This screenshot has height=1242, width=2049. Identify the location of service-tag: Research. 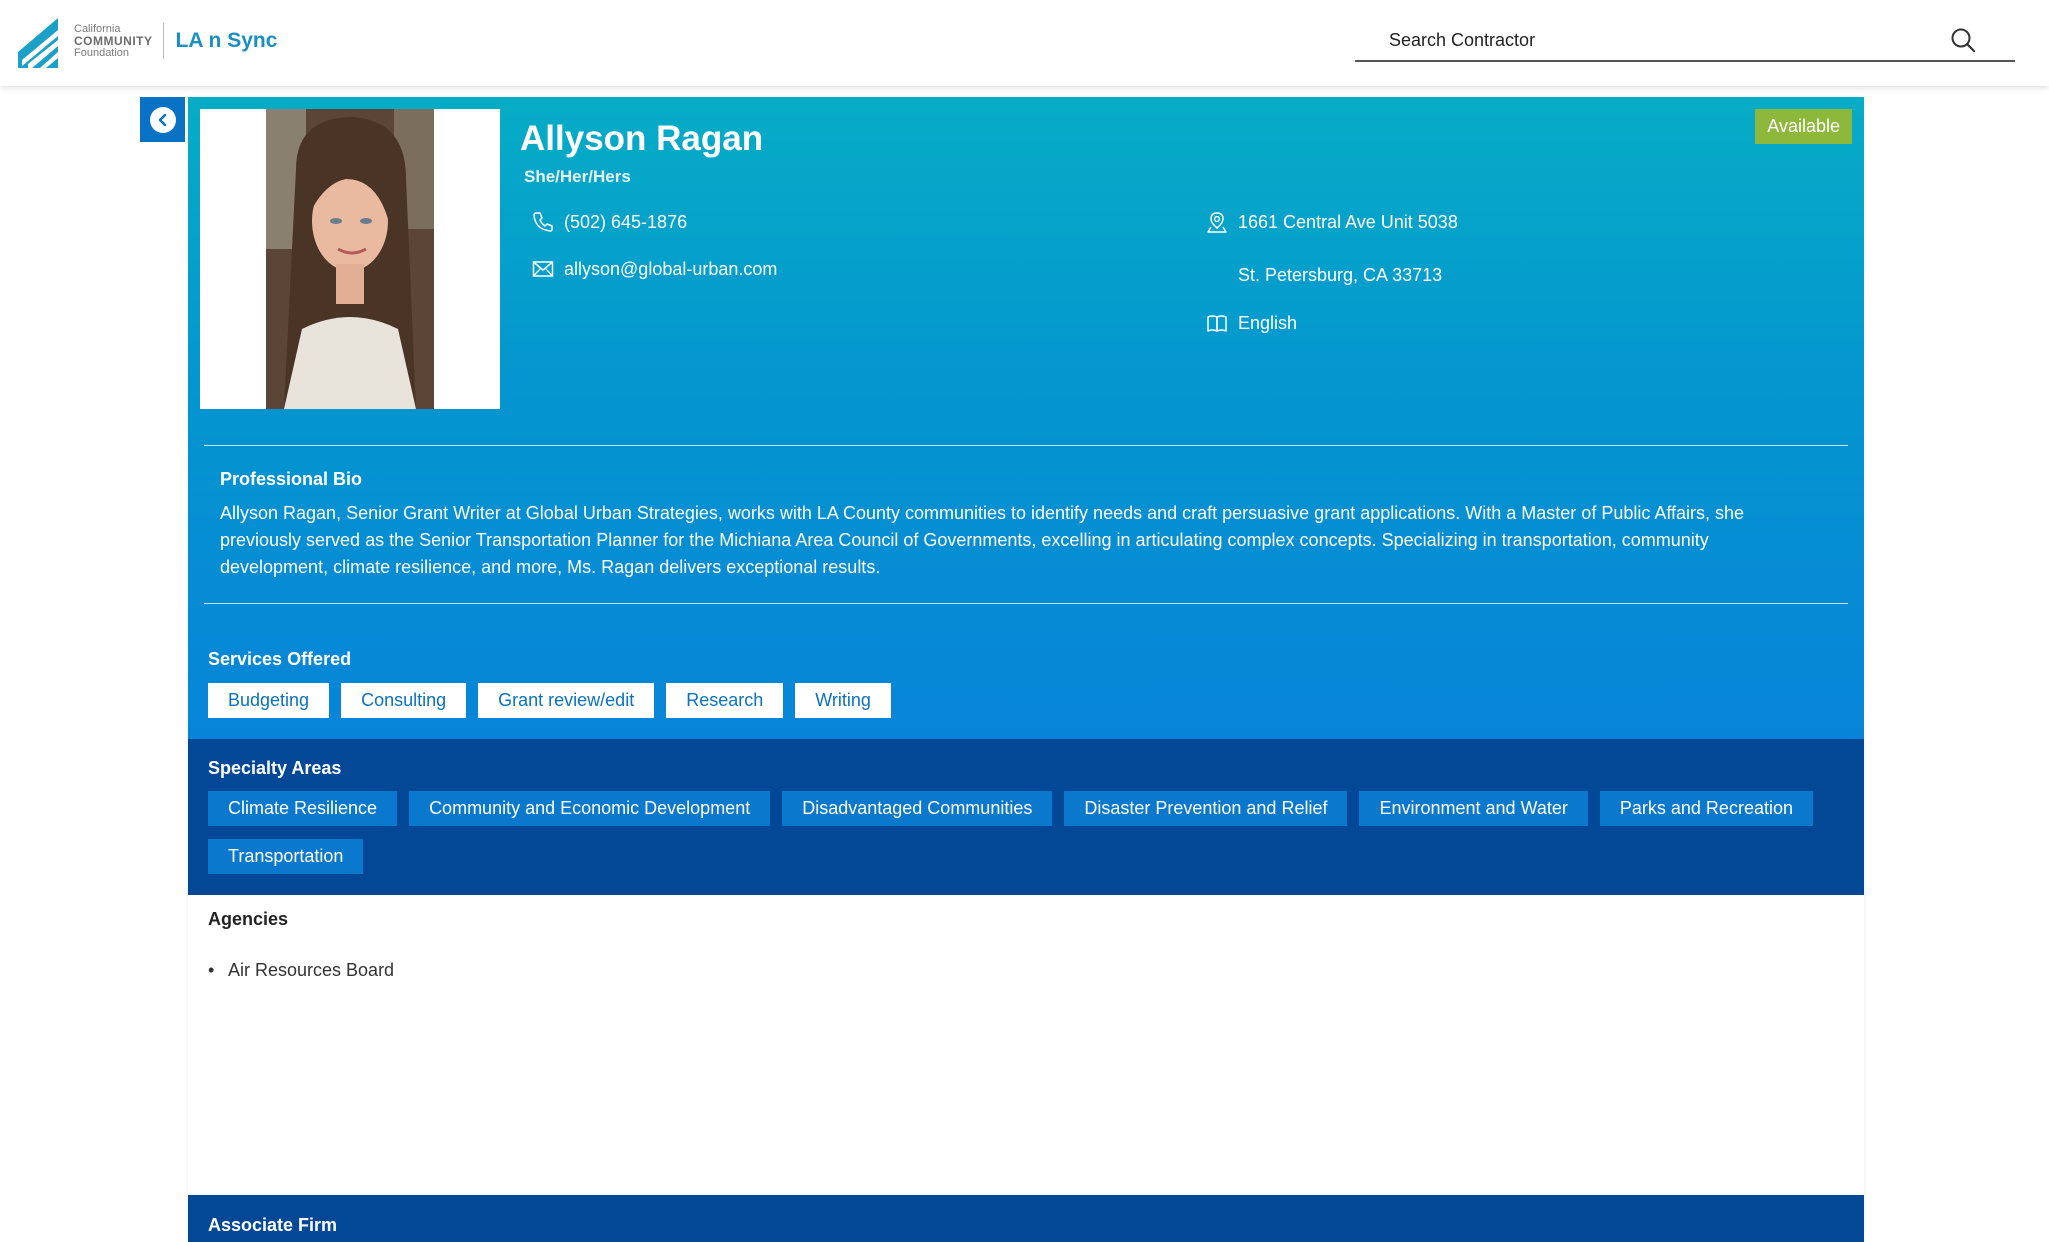
(725, 700).